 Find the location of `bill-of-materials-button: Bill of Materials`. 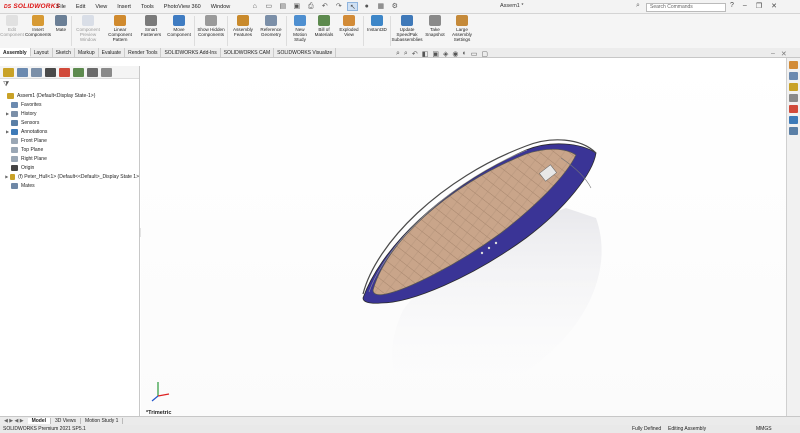

bill-of-materials-button: Bill of Materials is located at coordinates (324, 31).